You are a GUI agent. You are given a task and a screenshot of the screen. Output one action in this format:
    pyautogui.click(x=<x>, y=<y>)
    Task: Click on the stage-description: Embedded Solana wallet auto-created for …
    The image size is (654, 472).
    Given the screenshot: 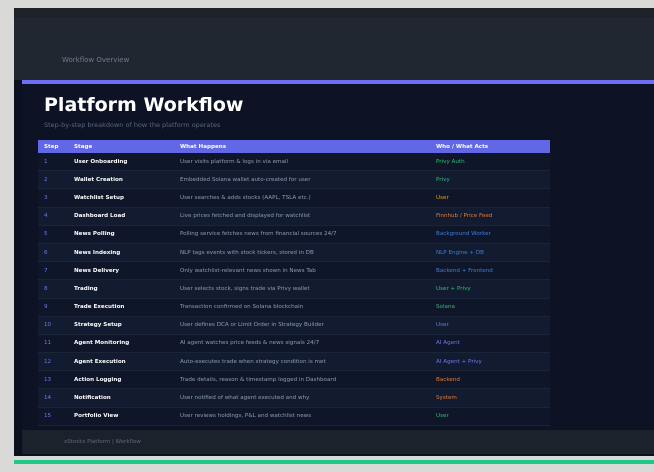 What is the action you would take?
    pyautogui.click(x=302, y=180)
    